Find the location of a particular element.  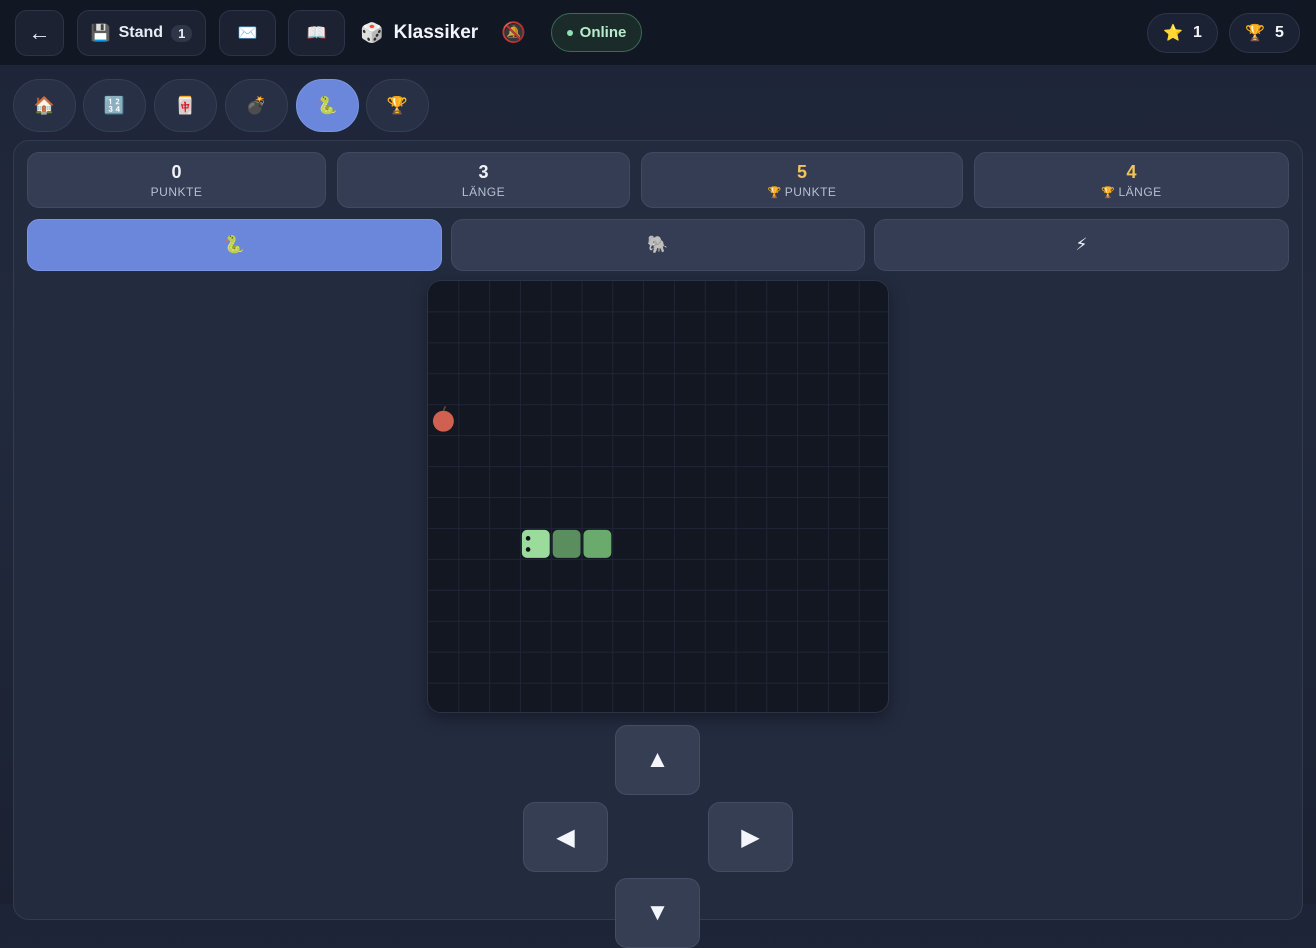

stat-score: 0 PUNKTE is located at coordinates (176, 180).